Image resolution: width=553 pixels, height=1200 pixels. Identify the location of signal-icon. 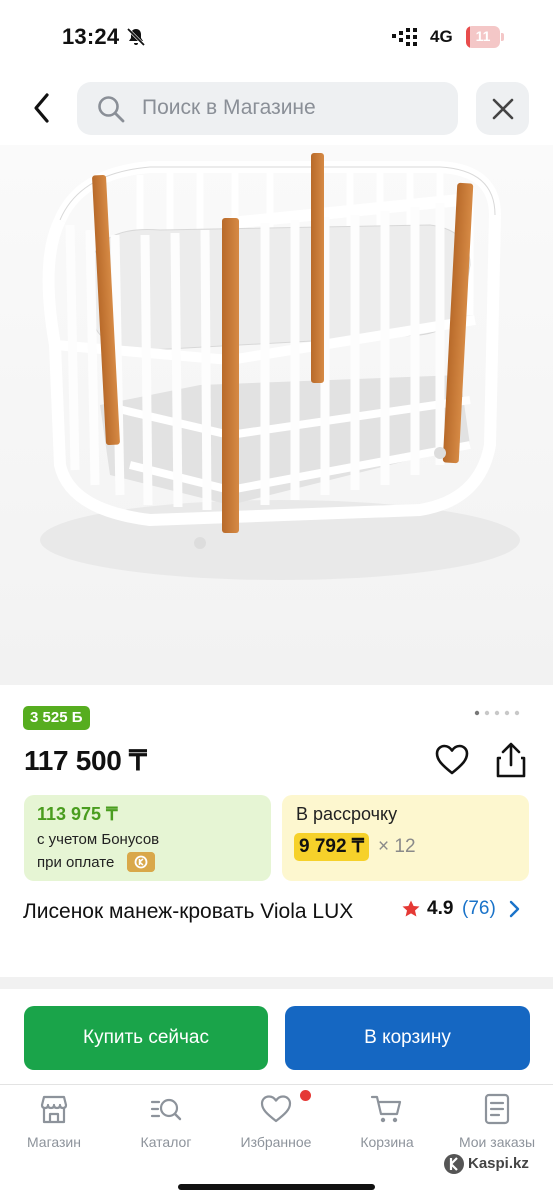
(404, 37).